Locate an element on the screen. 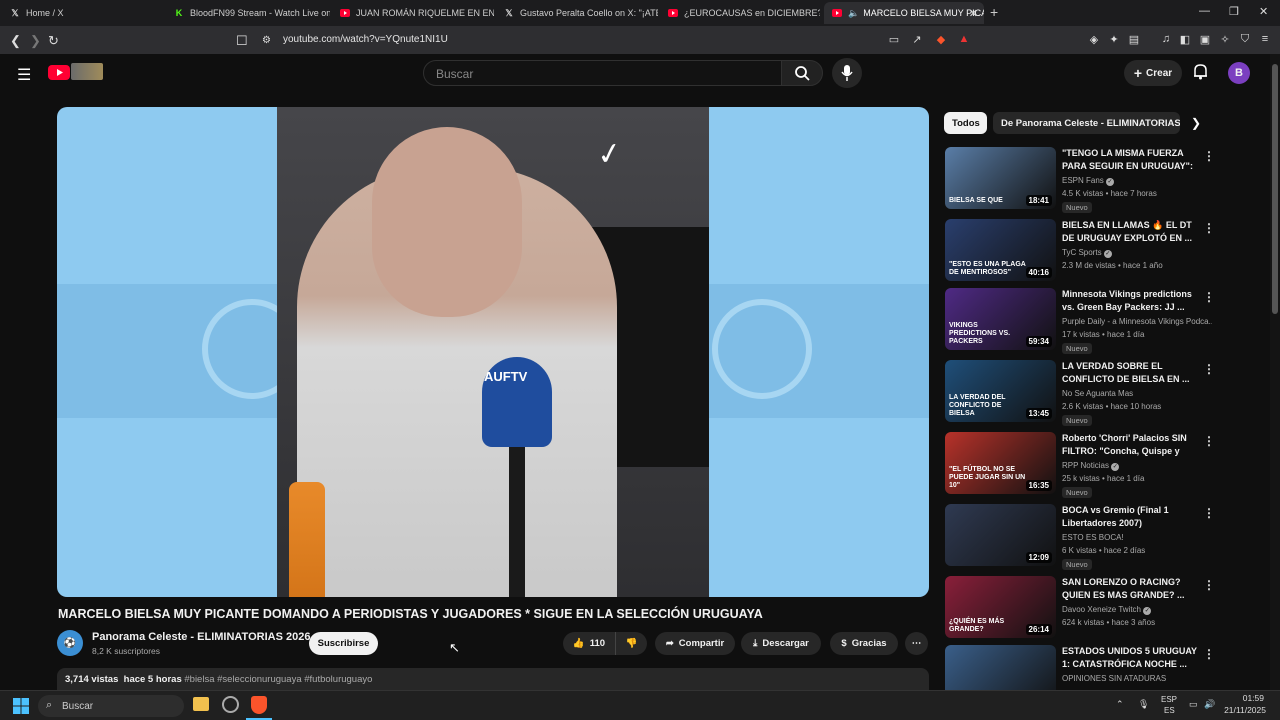 The height and width of the screenshot is (720, 1280). sidebar-icon: ▤ is located at coordinates (1134, 39).